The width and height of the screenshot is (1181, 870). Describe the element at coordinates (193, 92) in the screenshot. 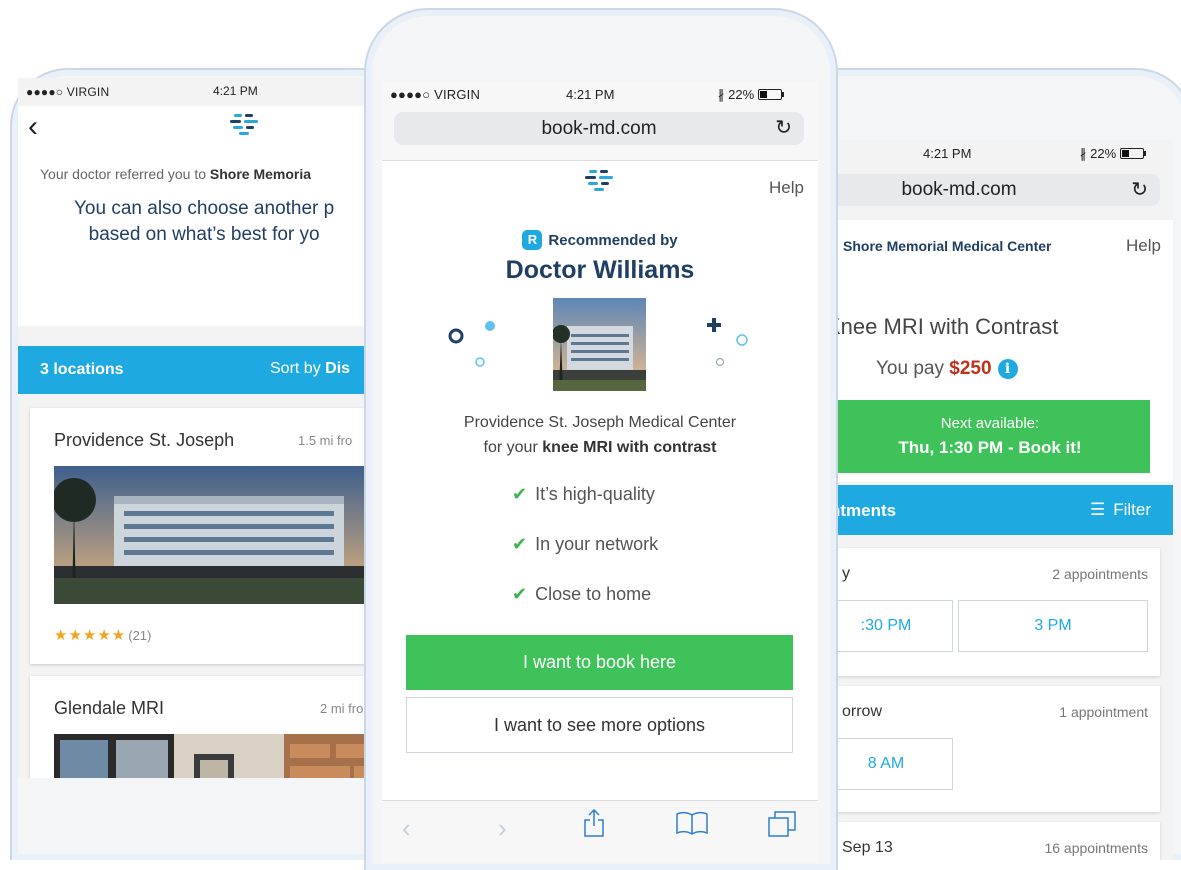

I see `status-bar: ●●●●○ VIRGIN 4:21 PM` at that location.